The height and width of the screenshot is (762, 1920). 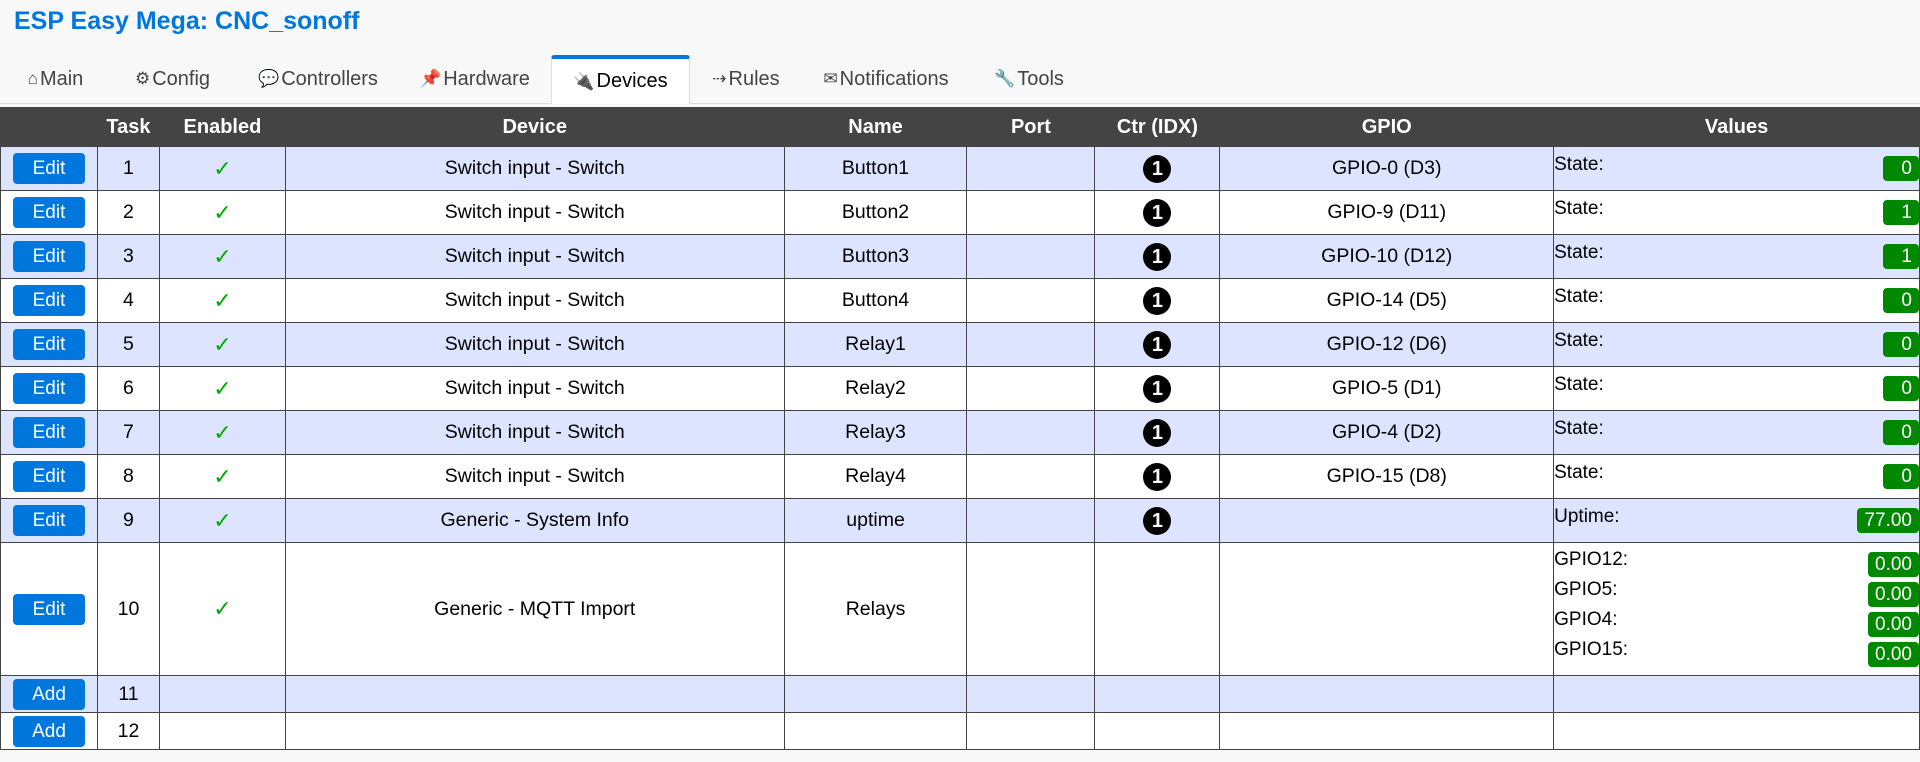 What do you see at coordinates (534, 731) in the screenshot?
I see `cell-device` at bounding box center [534, 731].